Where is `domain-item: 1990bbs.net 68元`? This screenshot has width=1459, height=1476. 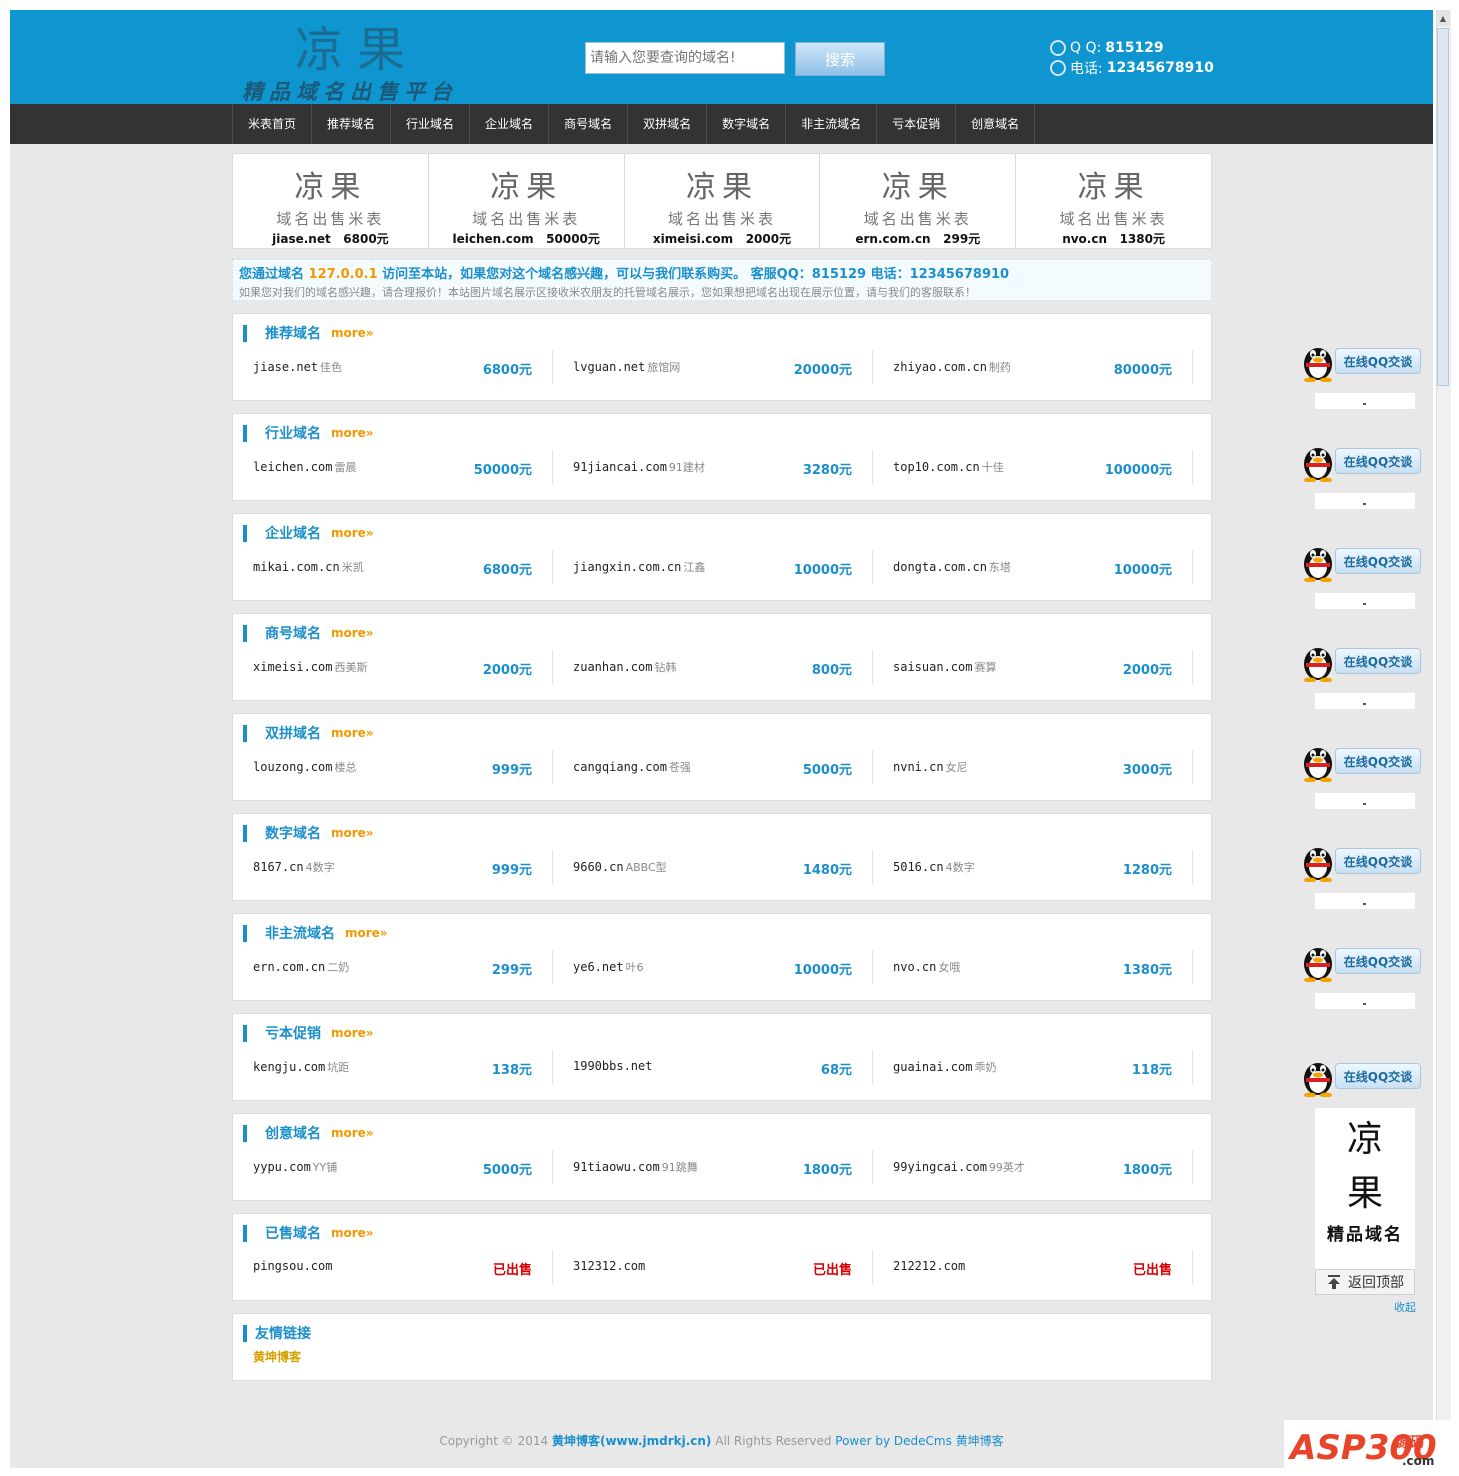
domain-item: 1990bbs.net 68元 is located at coordinates (713, 1067).